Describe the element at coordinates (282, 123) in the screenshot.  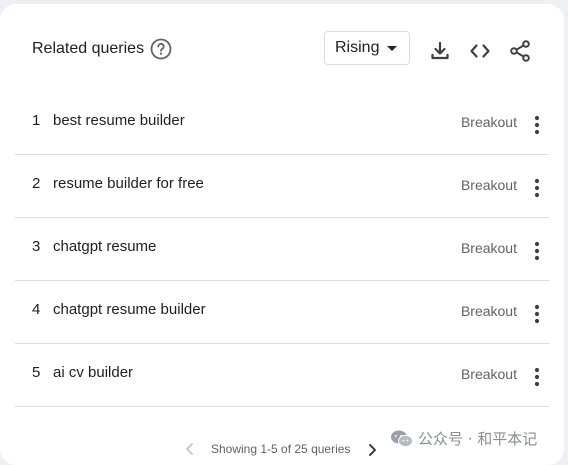
I see `list-item: 1 best resume builder Breakout` at that location.